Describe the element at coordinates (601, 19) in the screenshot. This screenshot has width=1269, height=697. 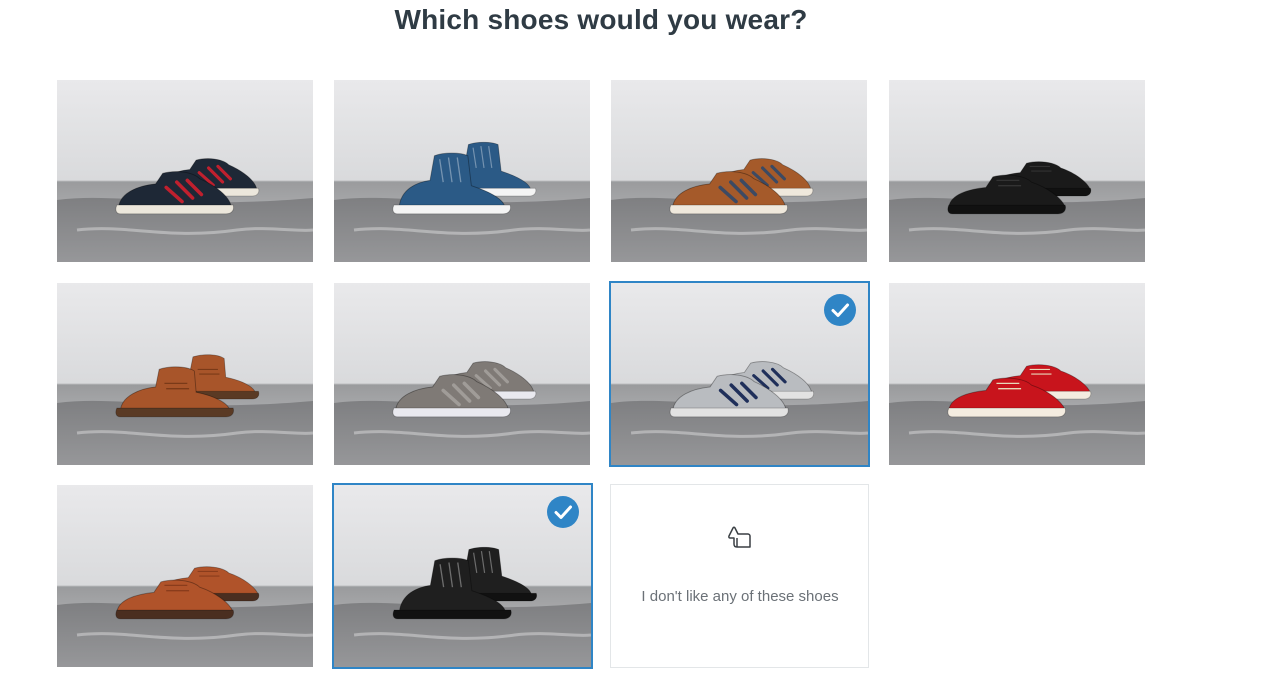
I see `question-title: Which shoes would you wear?` at that location.